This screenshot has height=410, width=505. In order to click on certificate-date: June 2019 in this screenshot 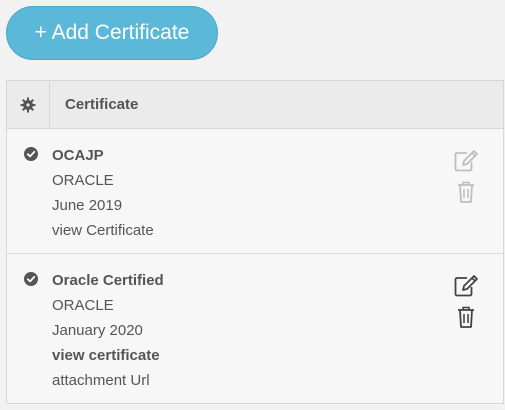, I will do `click(87, 205)`.